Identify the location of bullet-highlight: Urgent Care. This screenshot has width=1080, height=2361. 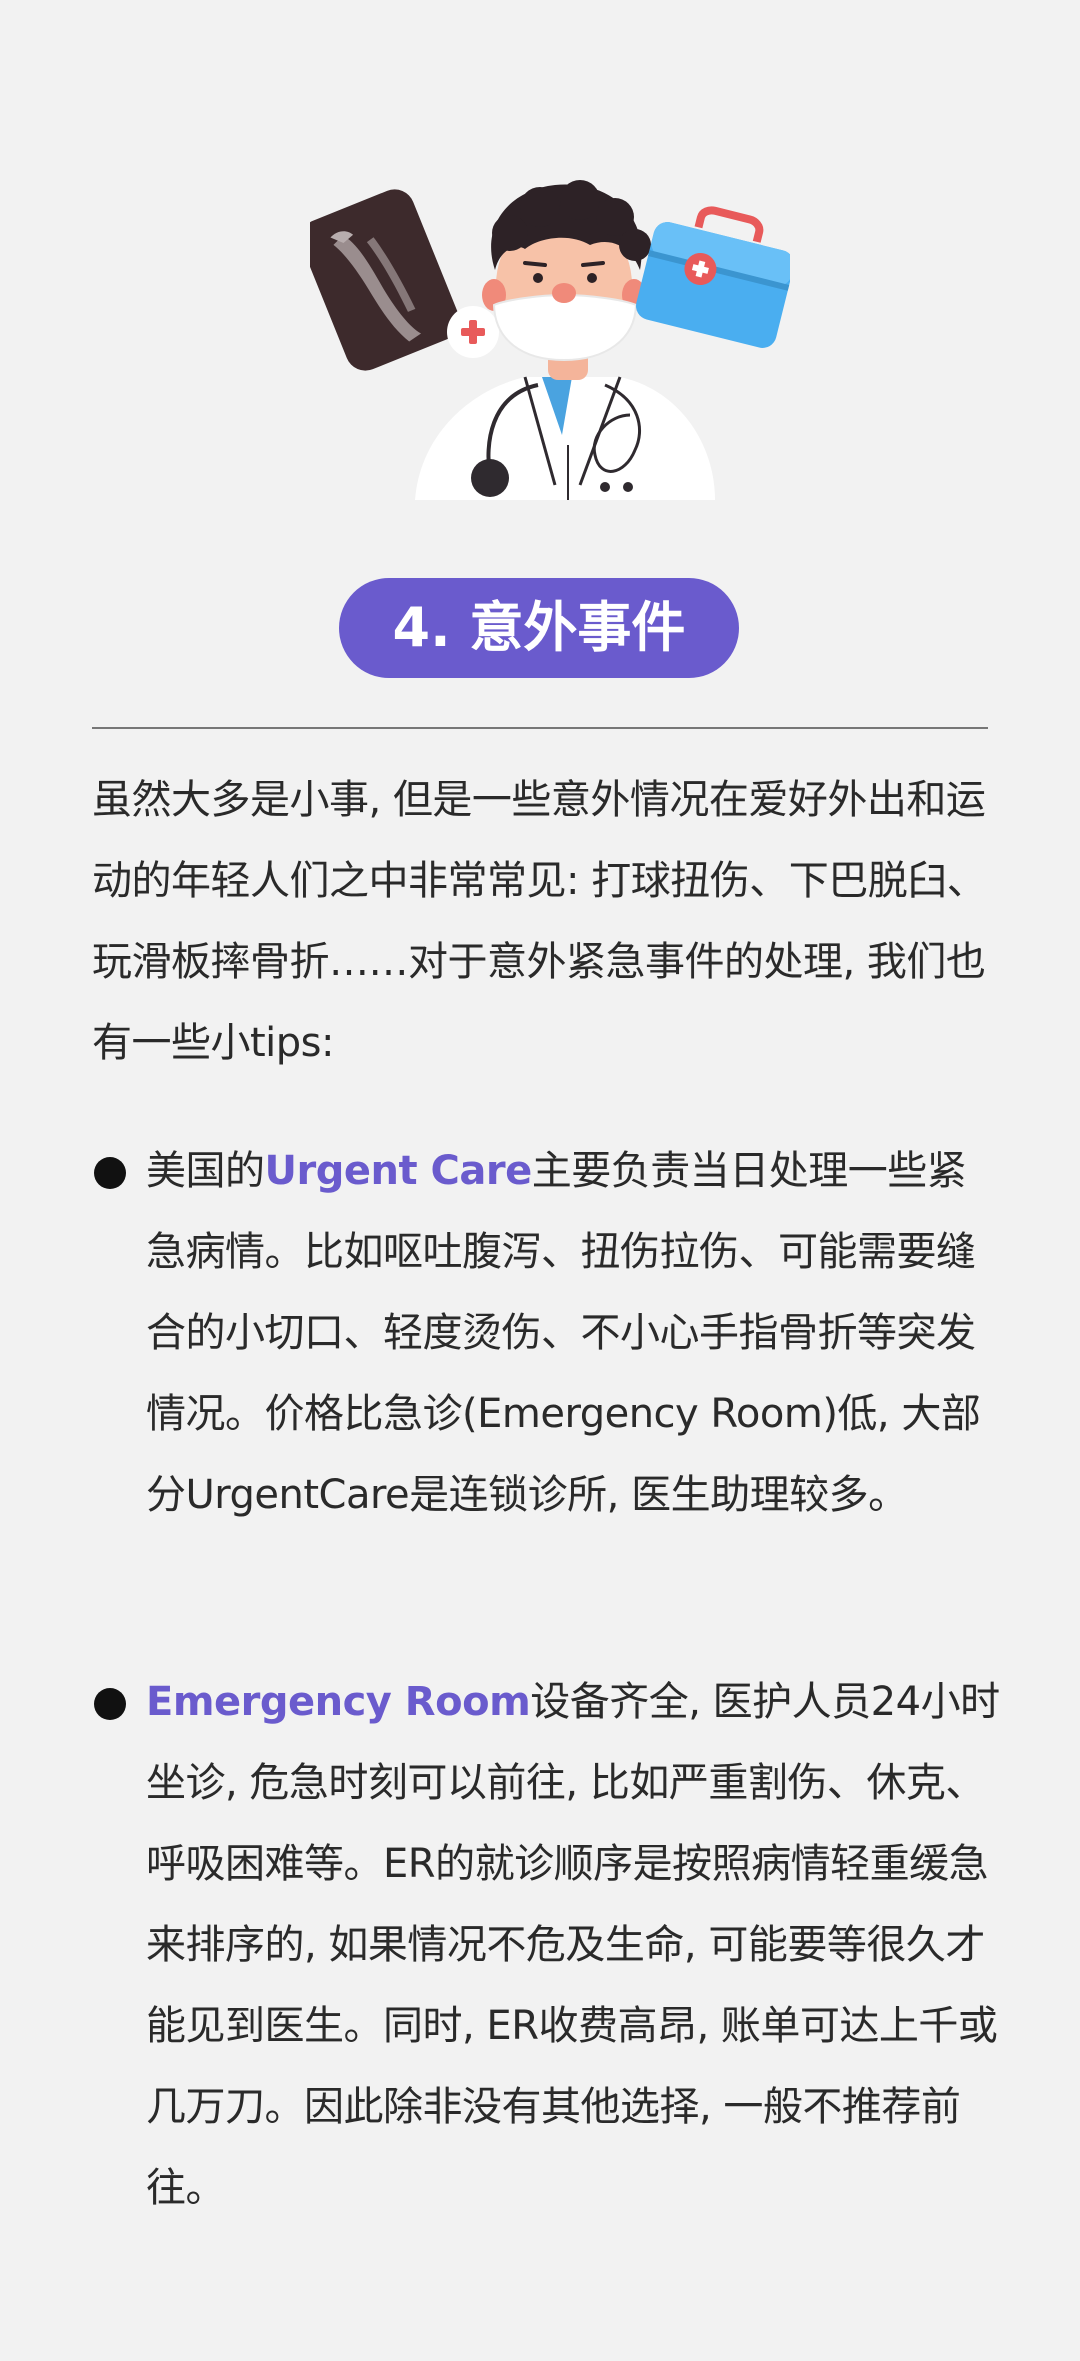
(398, 1171).